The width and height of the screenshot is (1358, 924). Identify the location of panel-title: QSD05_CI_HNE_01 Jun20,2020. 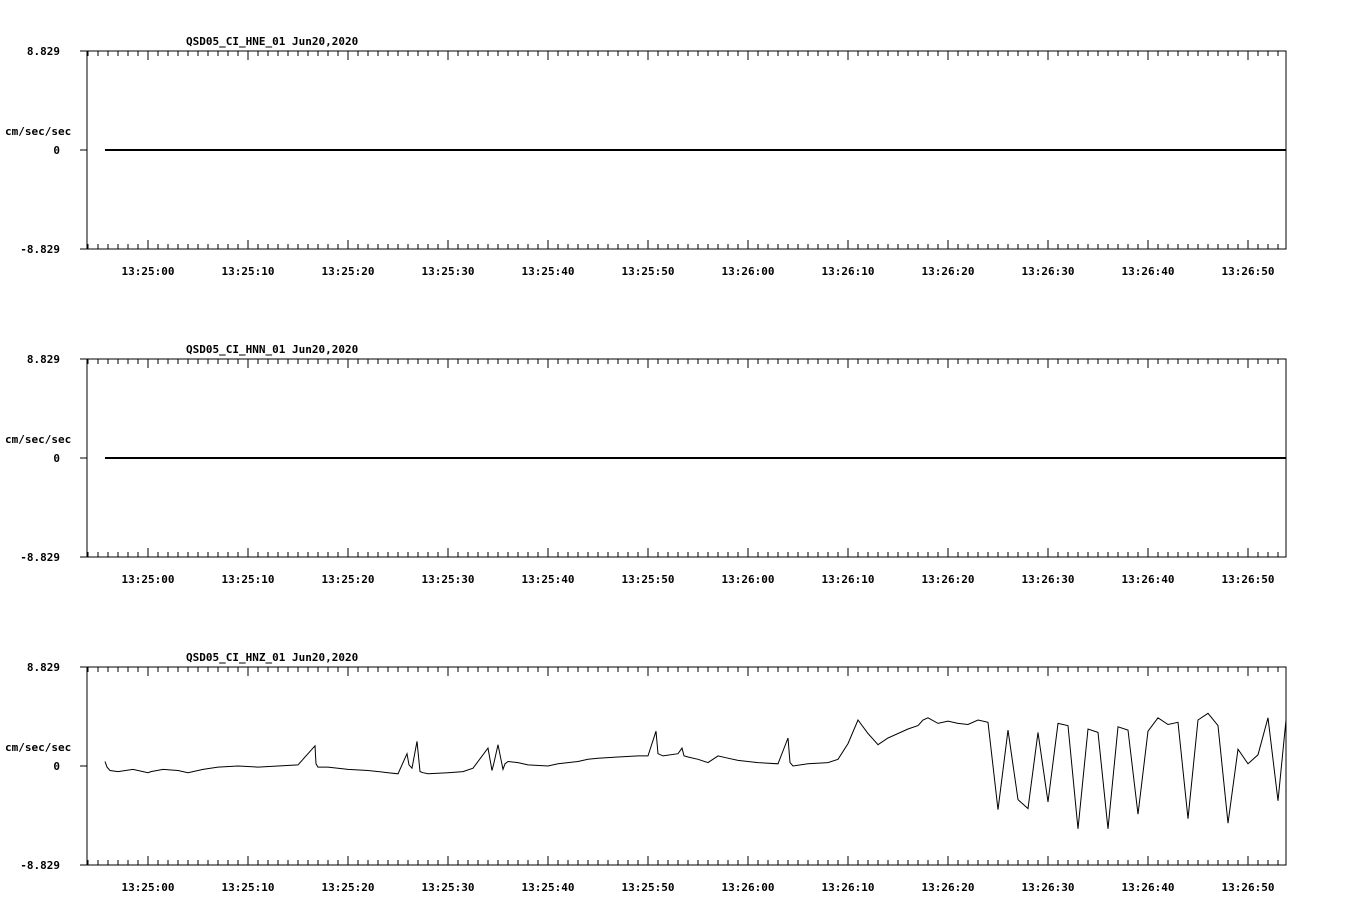
(272, 41).